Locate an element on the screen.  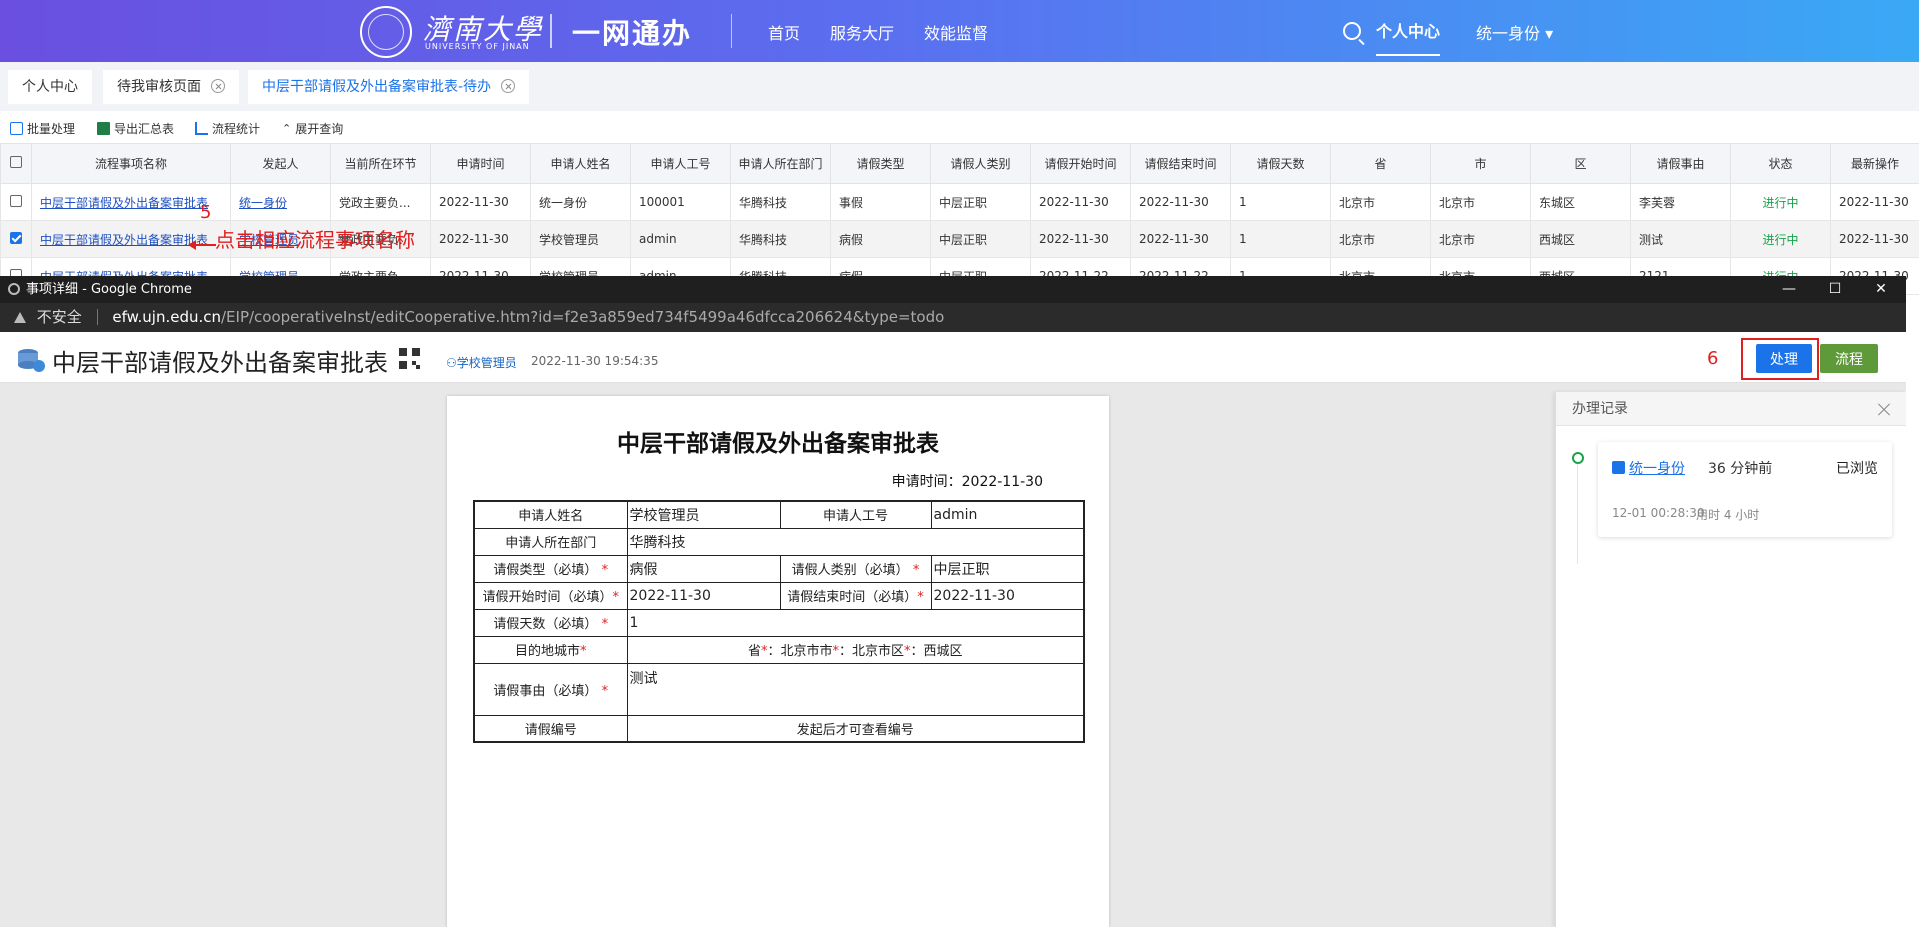
export-summary-button: 导出汇总表 is located at coordinates (135, 128).